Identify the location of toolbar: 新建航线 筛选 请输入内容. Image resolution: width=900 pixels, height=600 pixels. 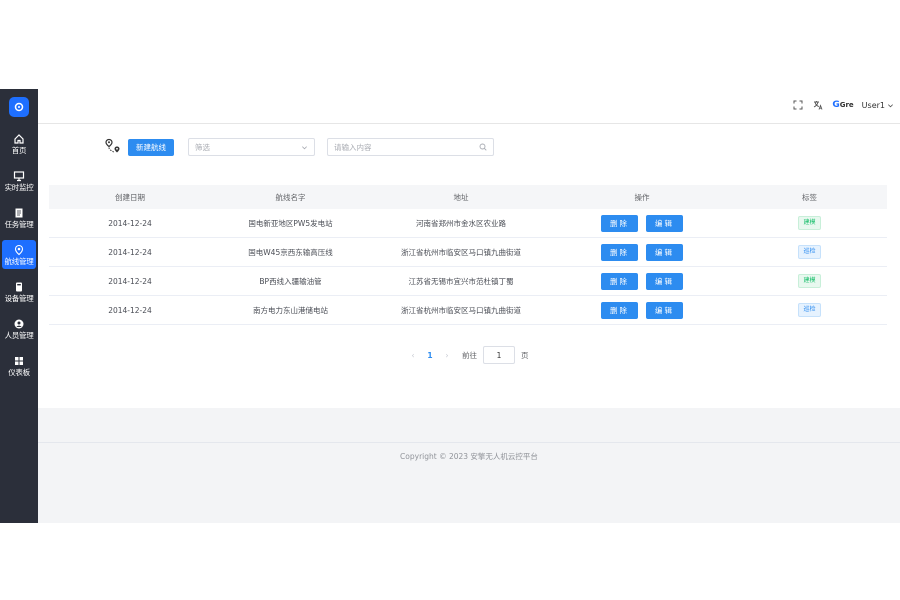
(299, 147).